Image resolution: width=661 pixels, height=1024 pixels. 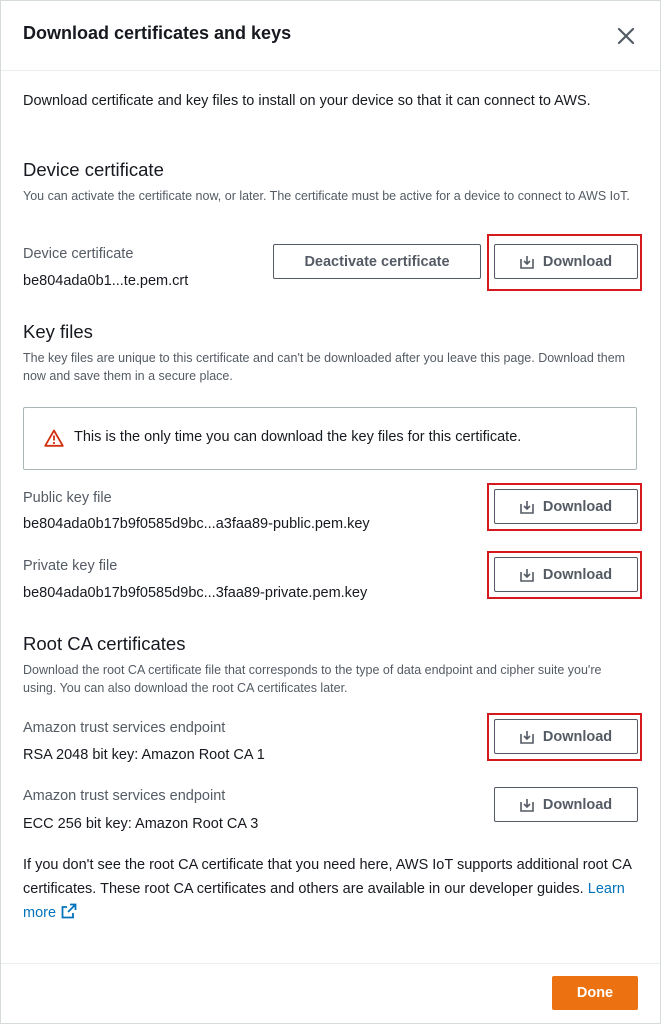 I want to click on root-ca-ecc-label: Amazon trust services endpoint, so click(x=124, y=796).